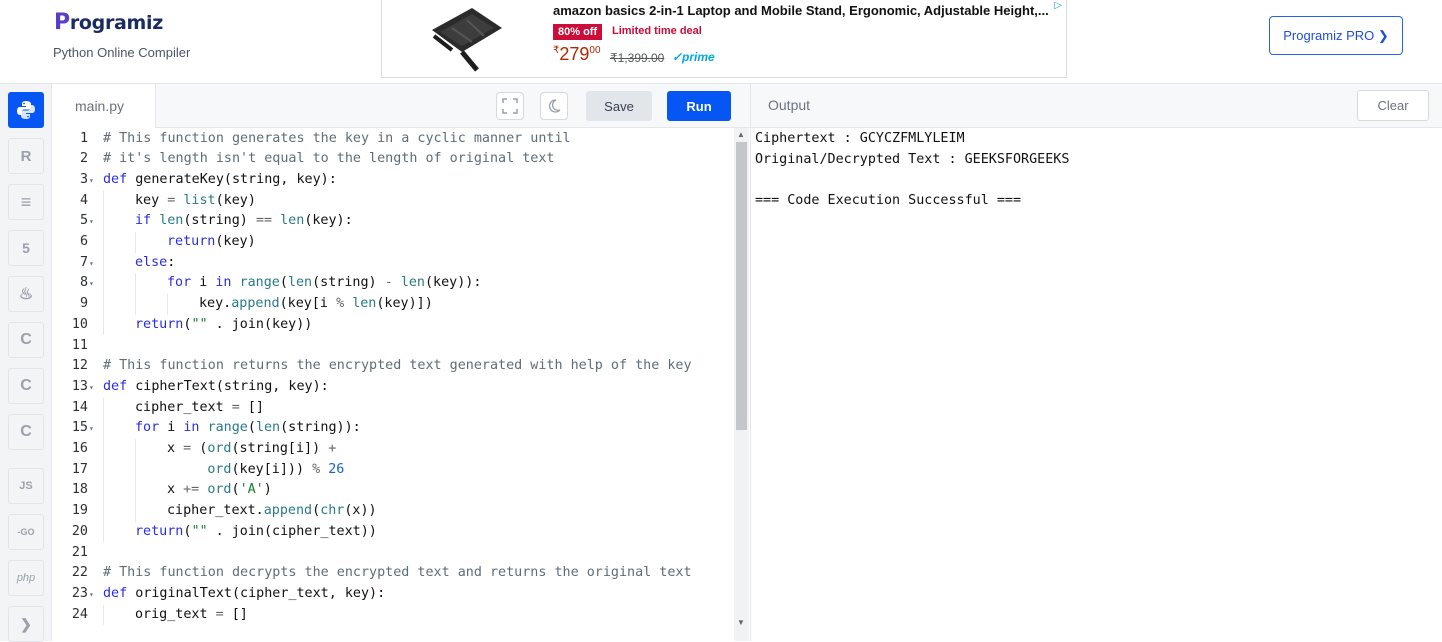  What do you see at coordinates (393, 532) in the screenshot?
I see `code-line: 20 return("" . join(cipher_text))` at bounding box center [393, 532].